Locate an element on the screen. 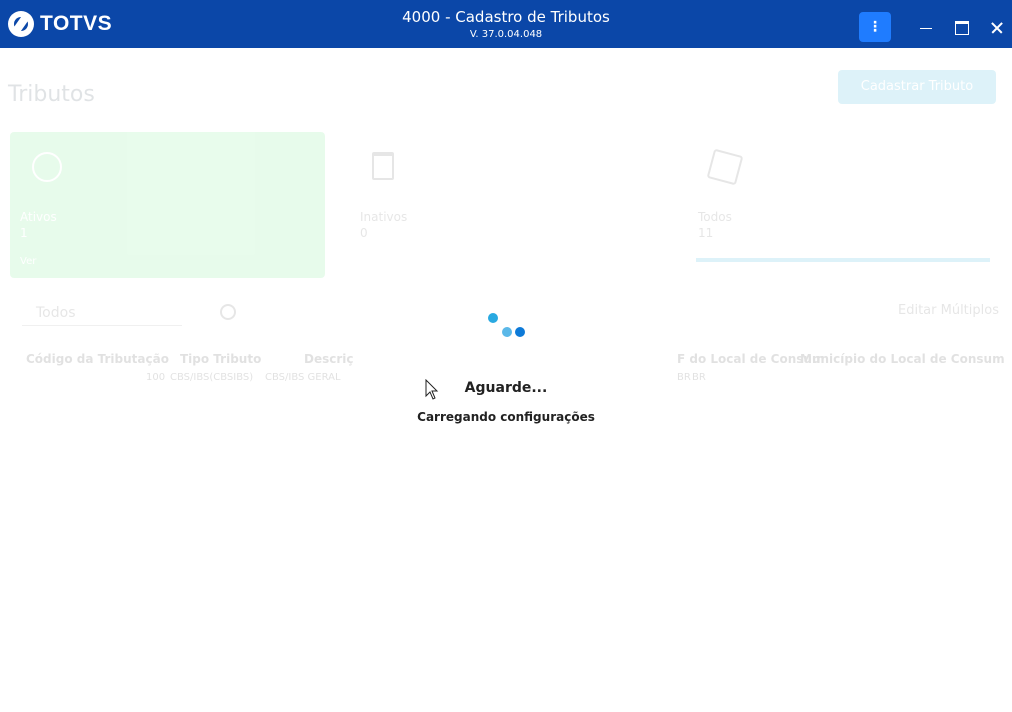  kebab-menu-button: ⋮ is located at coordinates (875, 27).